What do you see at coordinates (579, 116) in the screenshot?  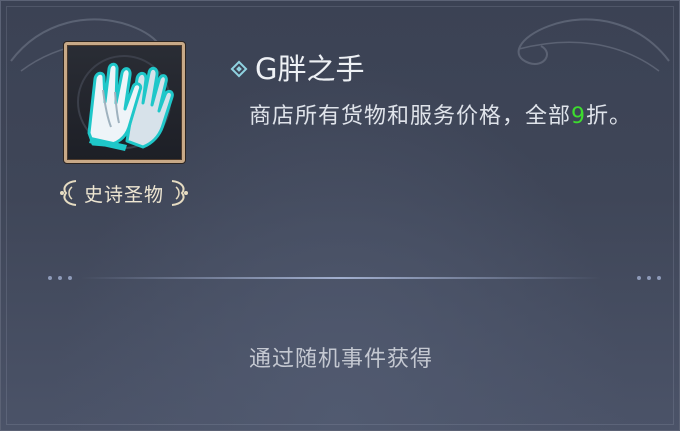 I see `description-highlight-value: 9` at bounding box center [579, 116].